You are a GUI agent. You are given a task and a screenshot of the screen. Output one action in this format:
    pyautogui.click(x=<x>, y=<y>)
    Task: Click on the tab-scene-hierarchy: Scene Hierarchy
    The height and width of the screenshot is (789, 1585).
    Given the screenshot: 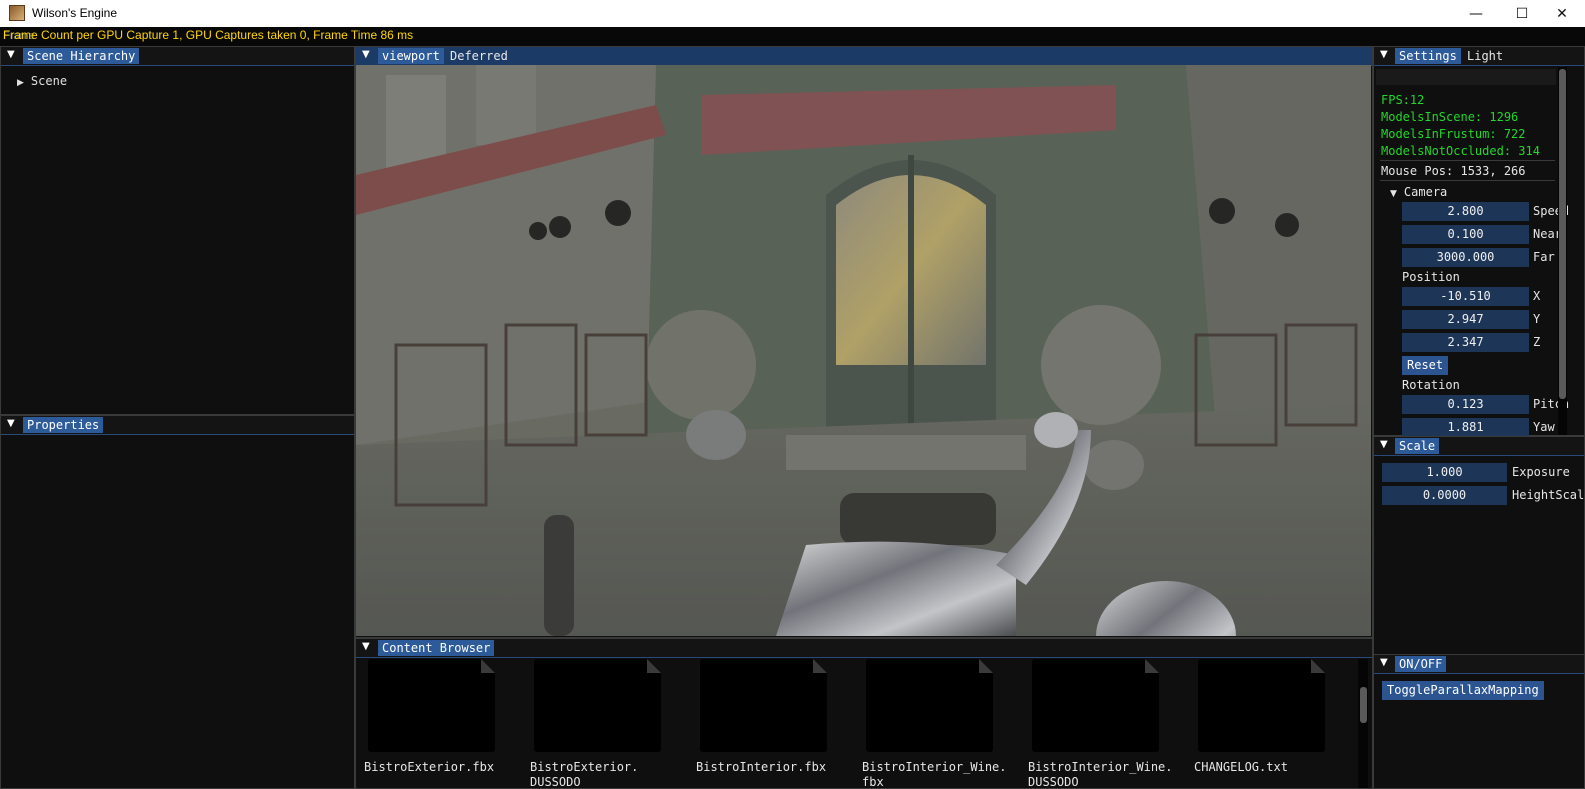 What is the action you would take?
    pyautogui.click(x=81, y=56)
    